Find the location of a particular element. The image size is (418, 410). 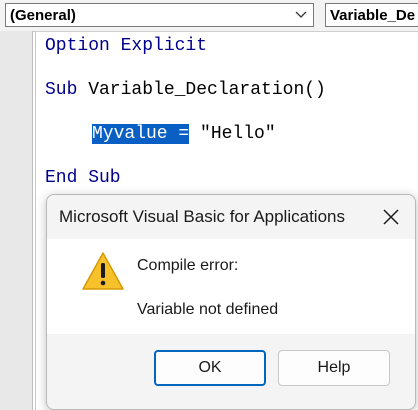

procedure-dropdown: Variable_De is located at coordinates (371, 15).